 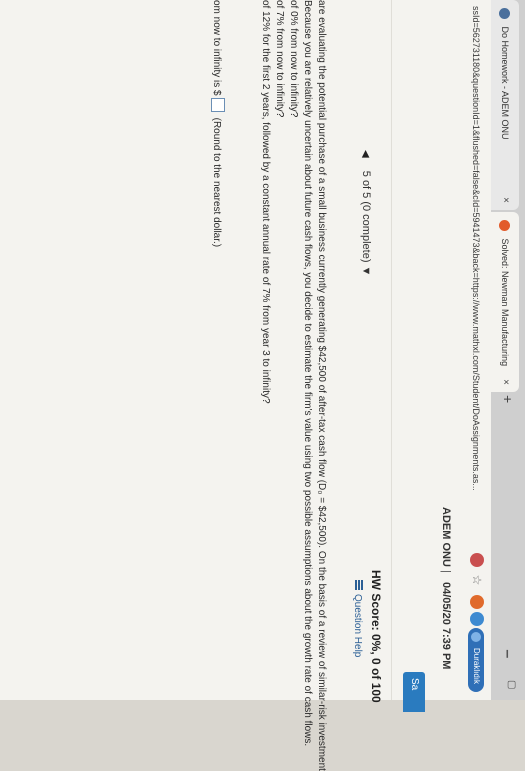 What do you see at coordinates (366, 224) in the screenshot?
I see `question-position: 5 of 5 (0 complete) ▼` at bounding box center [366, 224].